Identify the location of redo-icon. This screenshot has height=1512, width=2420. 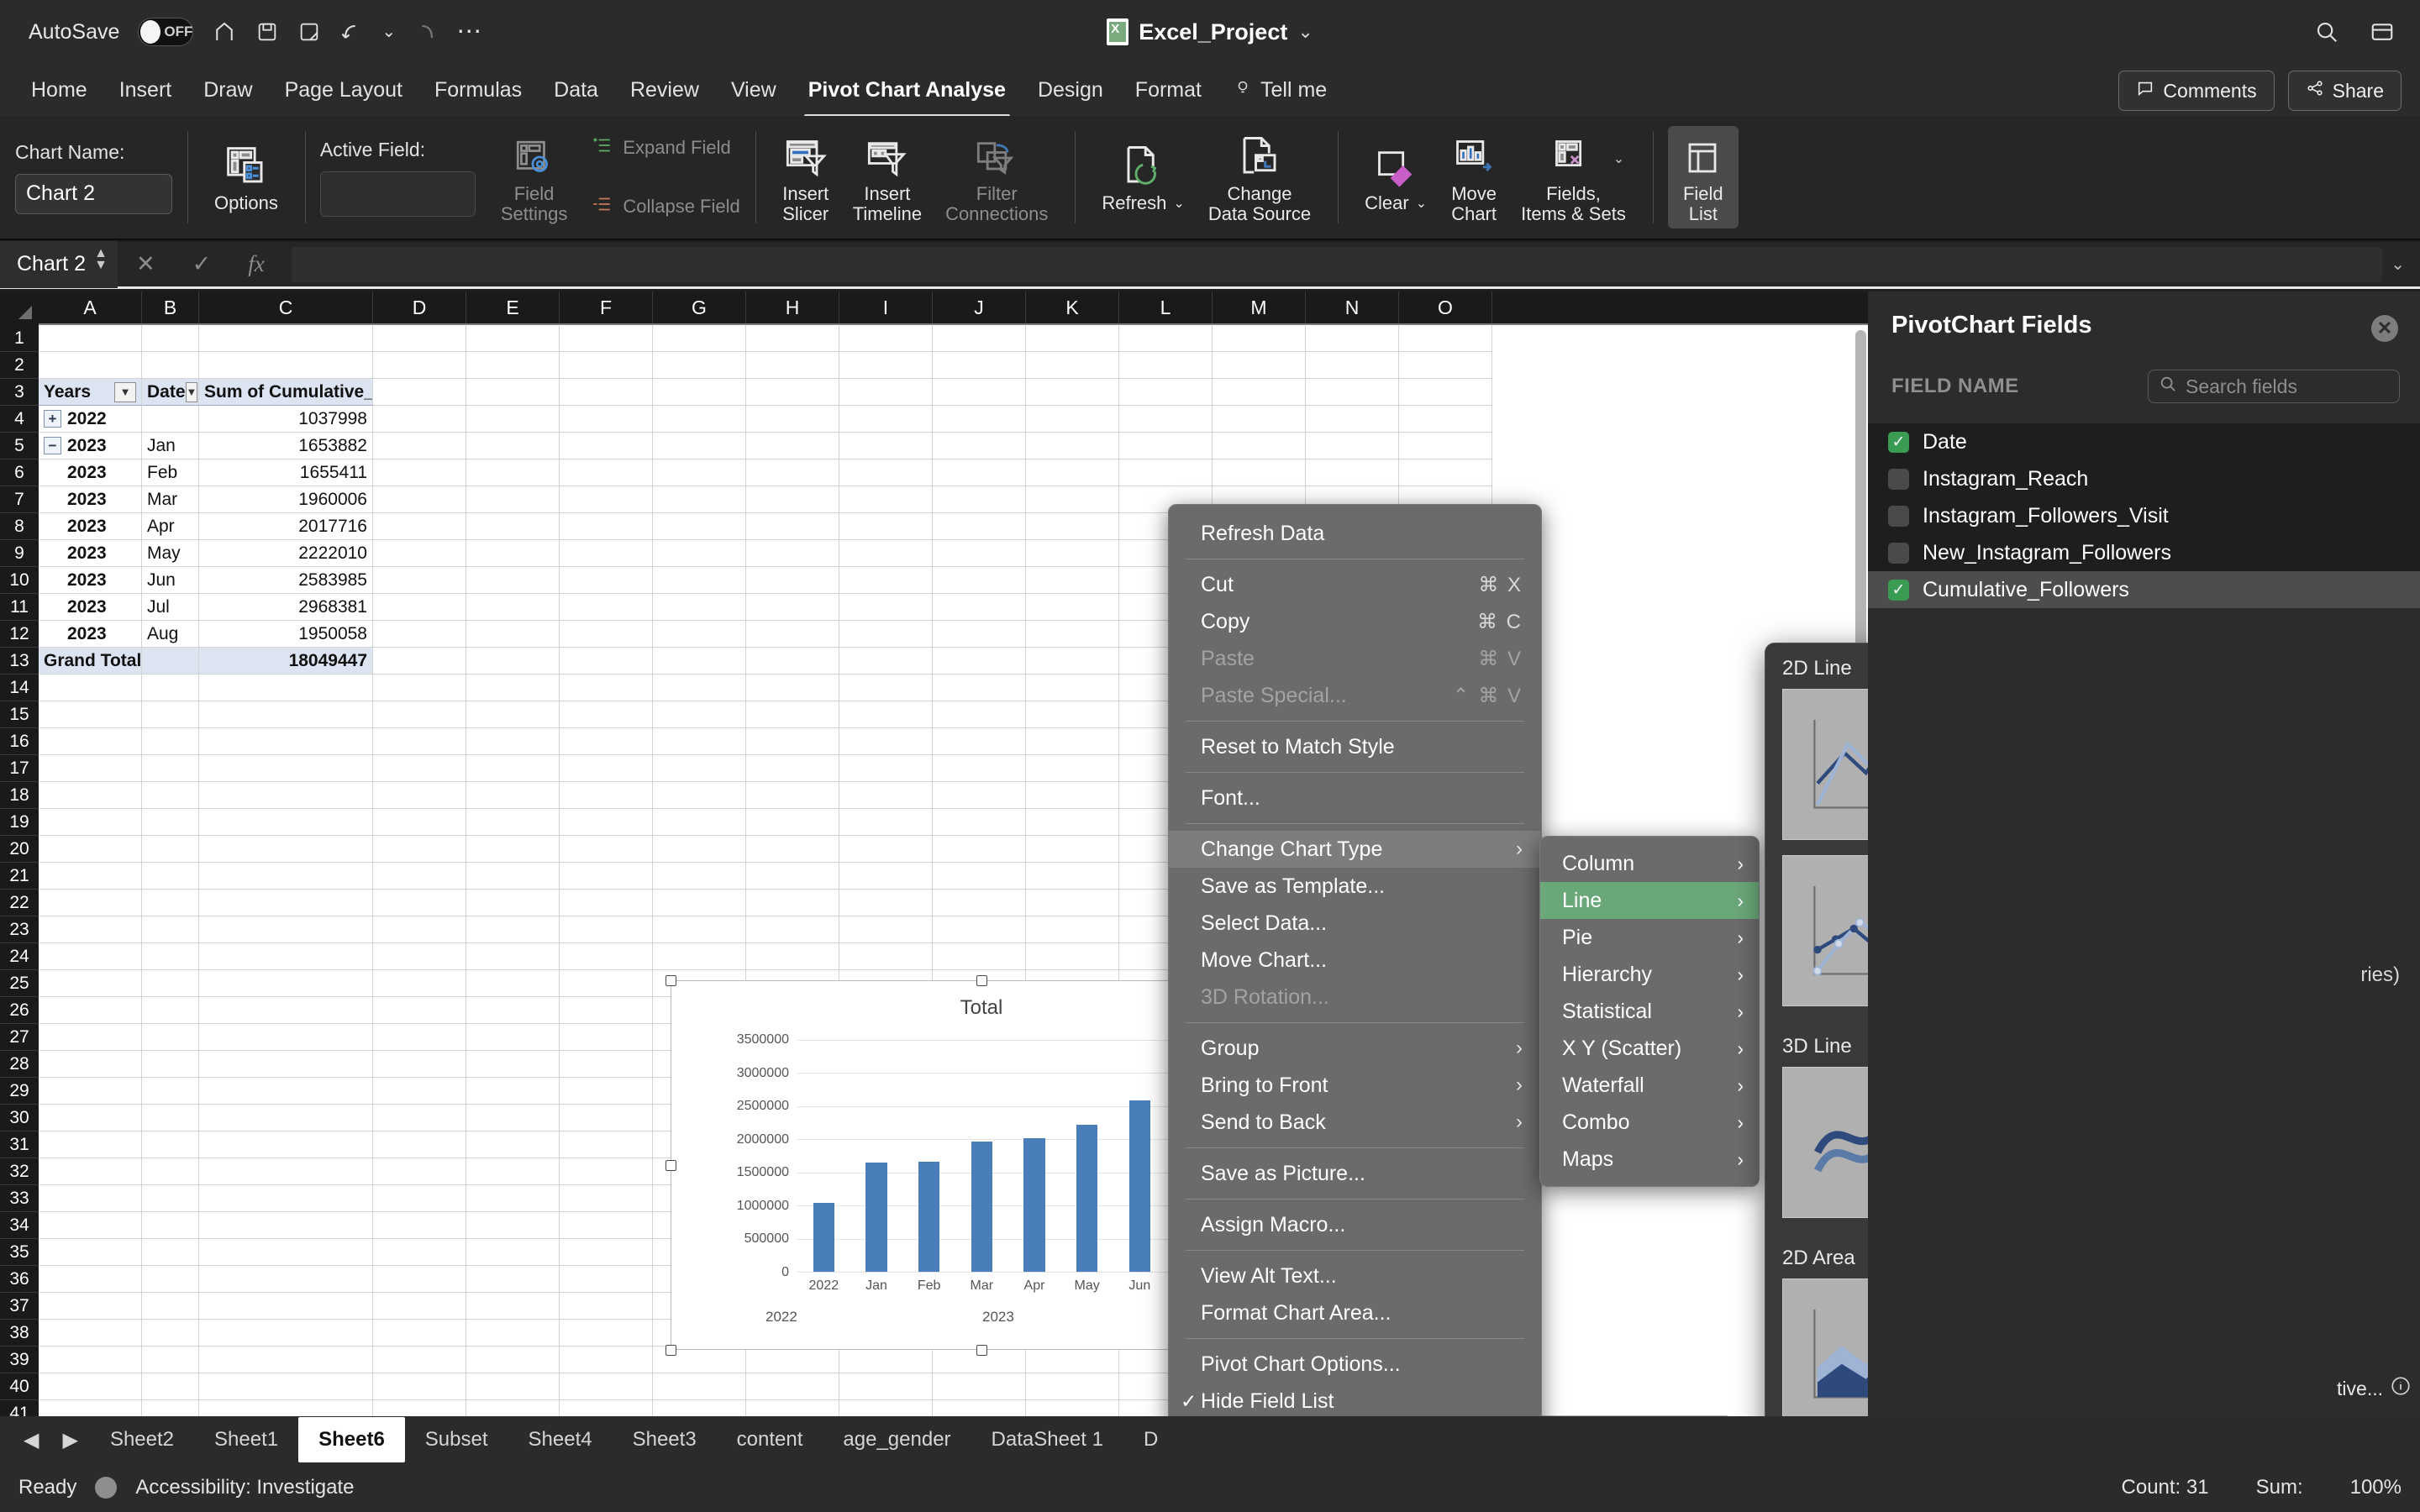
(426, 32).